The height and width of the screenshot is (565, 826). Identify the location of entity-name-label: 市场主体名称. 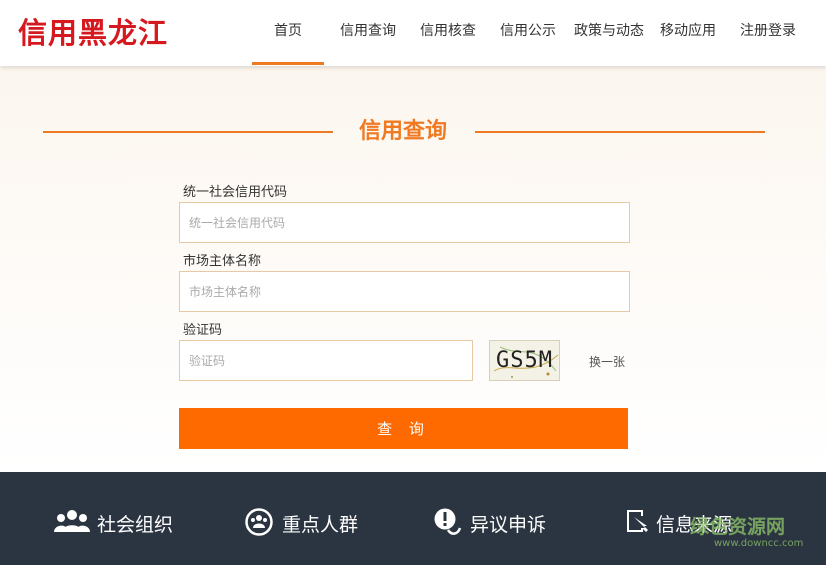
(222, 261).